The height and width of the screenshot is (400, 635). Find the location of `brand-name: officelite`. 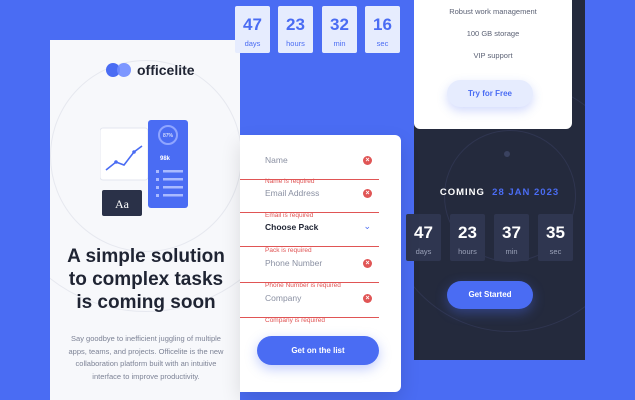

brand-name: officelite is located at coordinates (166, 70).